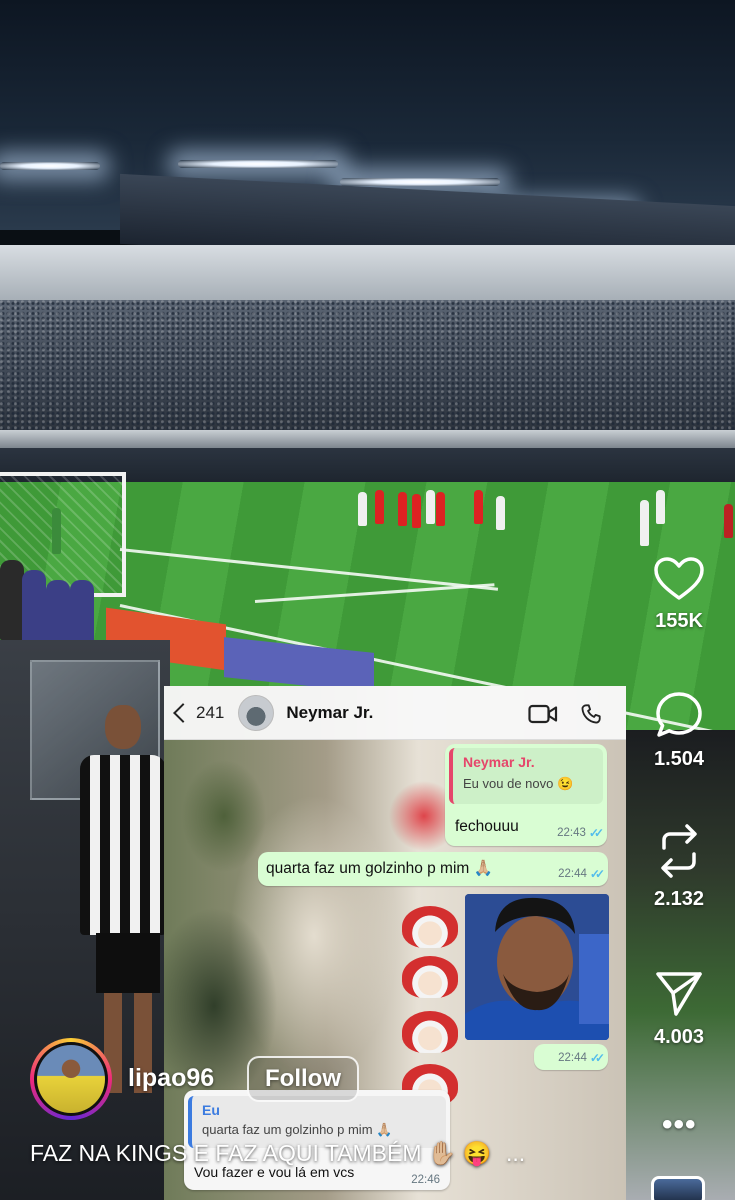  What do you see at coordinates (367, 439) in the screenshot?
I see `stand-barrier` at bounding box center [367, 439].